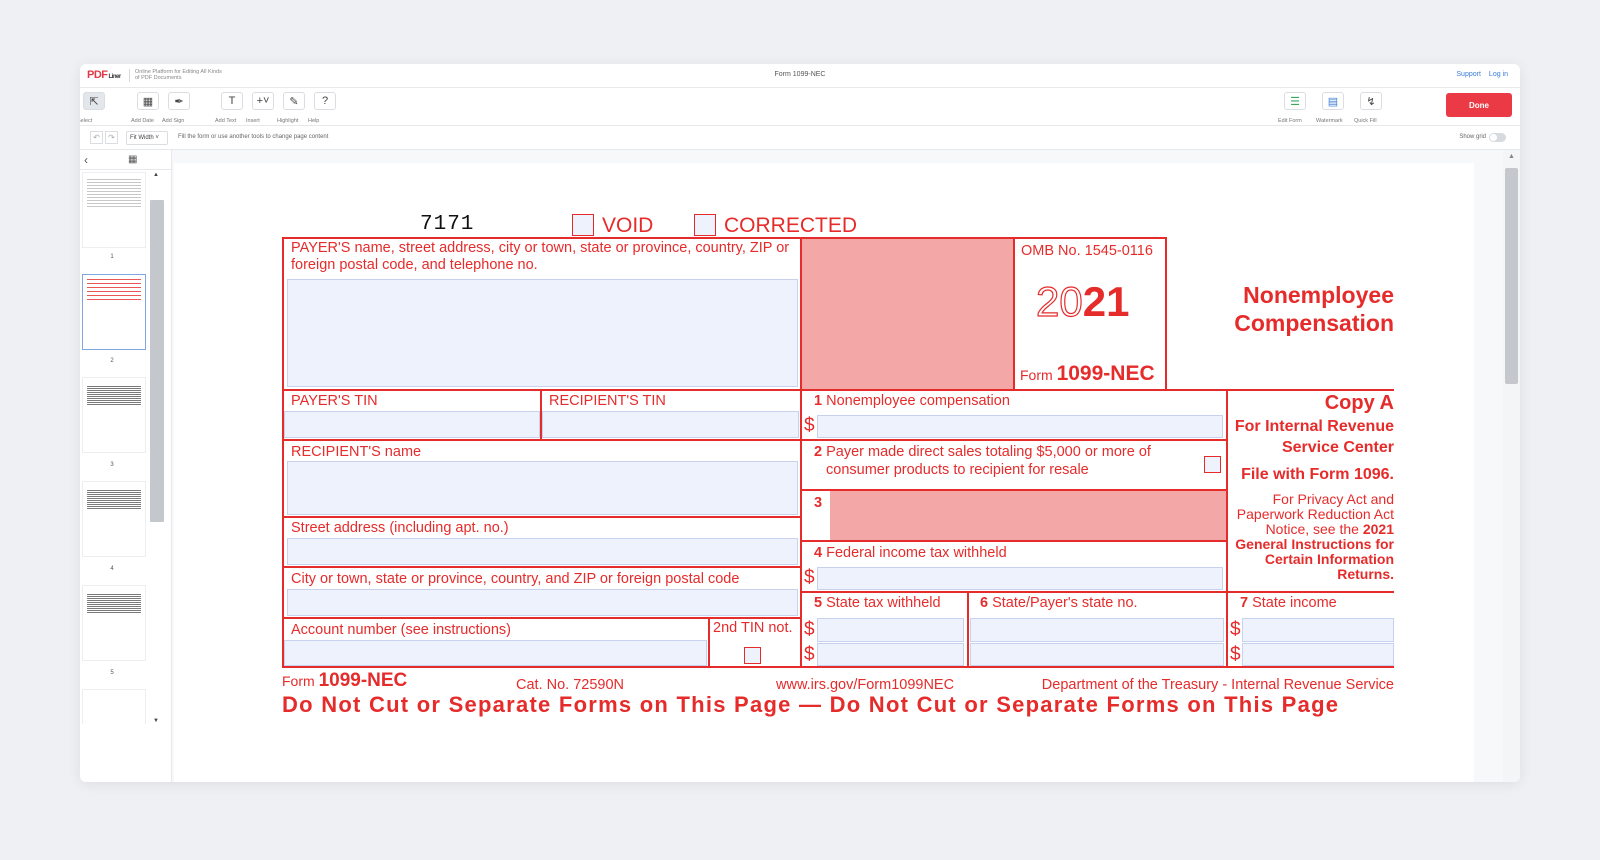  What do you see at coordinates (809, 425) in the screenshot?
I see `box1-dollar: $` at bounding box center [809, 425].